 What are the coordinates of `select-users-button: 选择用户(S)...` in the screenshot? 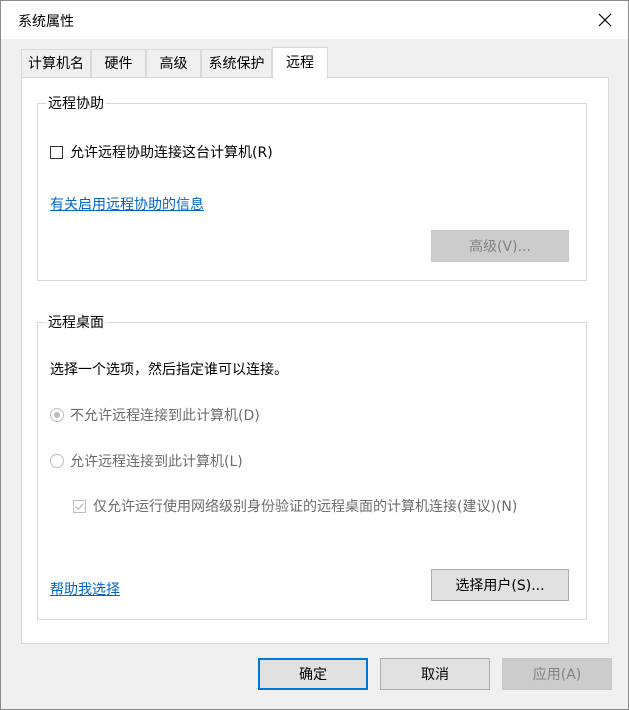 It's located at (500, 585).